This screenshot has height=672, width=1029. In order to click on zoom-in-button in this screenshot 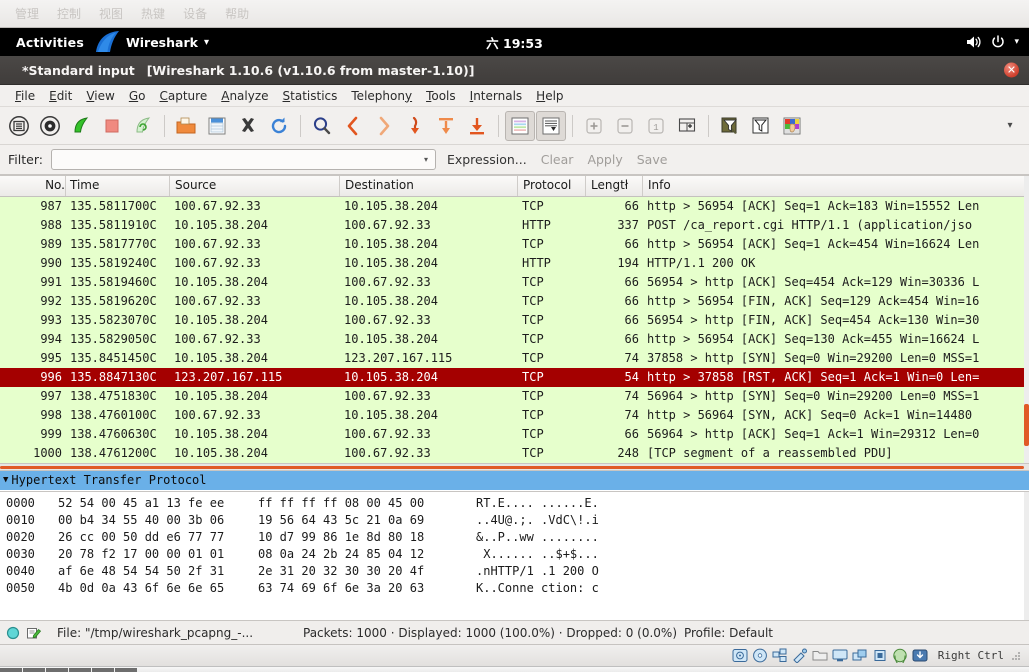, I will do `click(594, 126)`.